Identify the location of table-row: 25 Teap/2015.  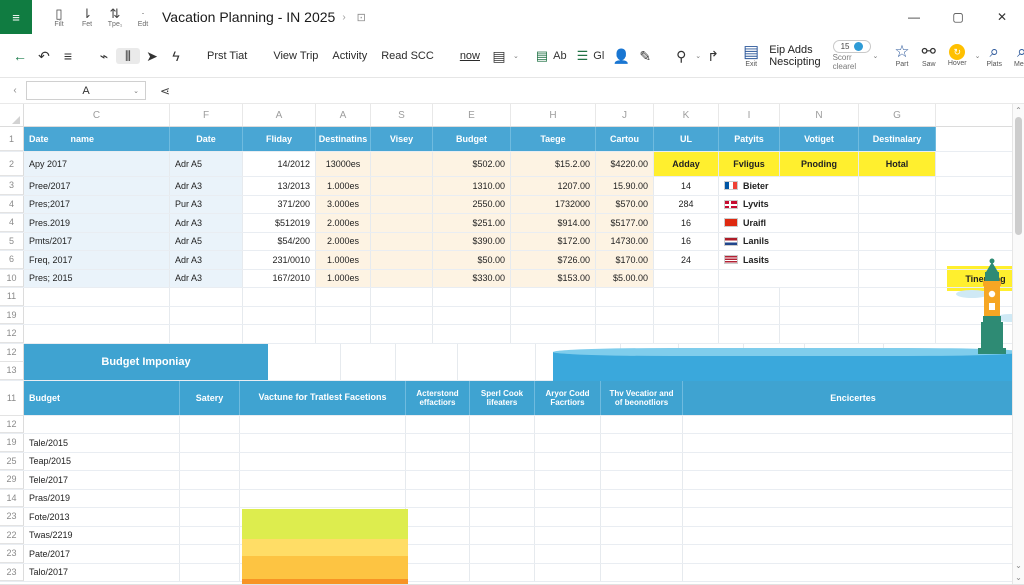
(512, 461).